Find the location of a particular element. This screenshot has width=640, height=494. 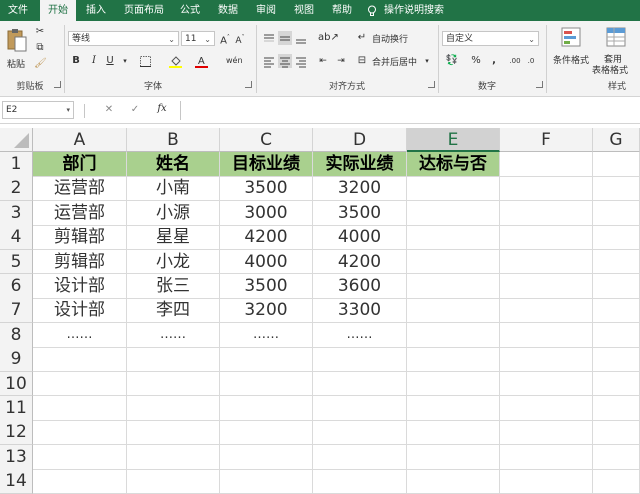

tab-data: 数据 is located at coordinates (228, 10).